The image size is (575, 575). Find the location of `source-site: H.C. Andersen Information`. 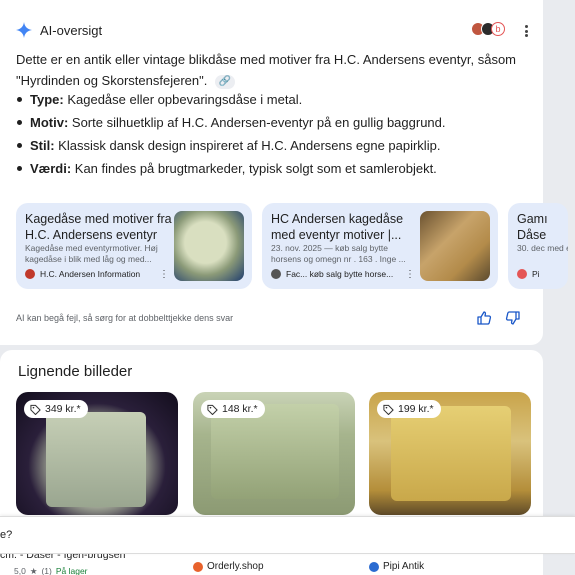

source-site: H.C. Andersen Information is located at coordinates (82, 274).